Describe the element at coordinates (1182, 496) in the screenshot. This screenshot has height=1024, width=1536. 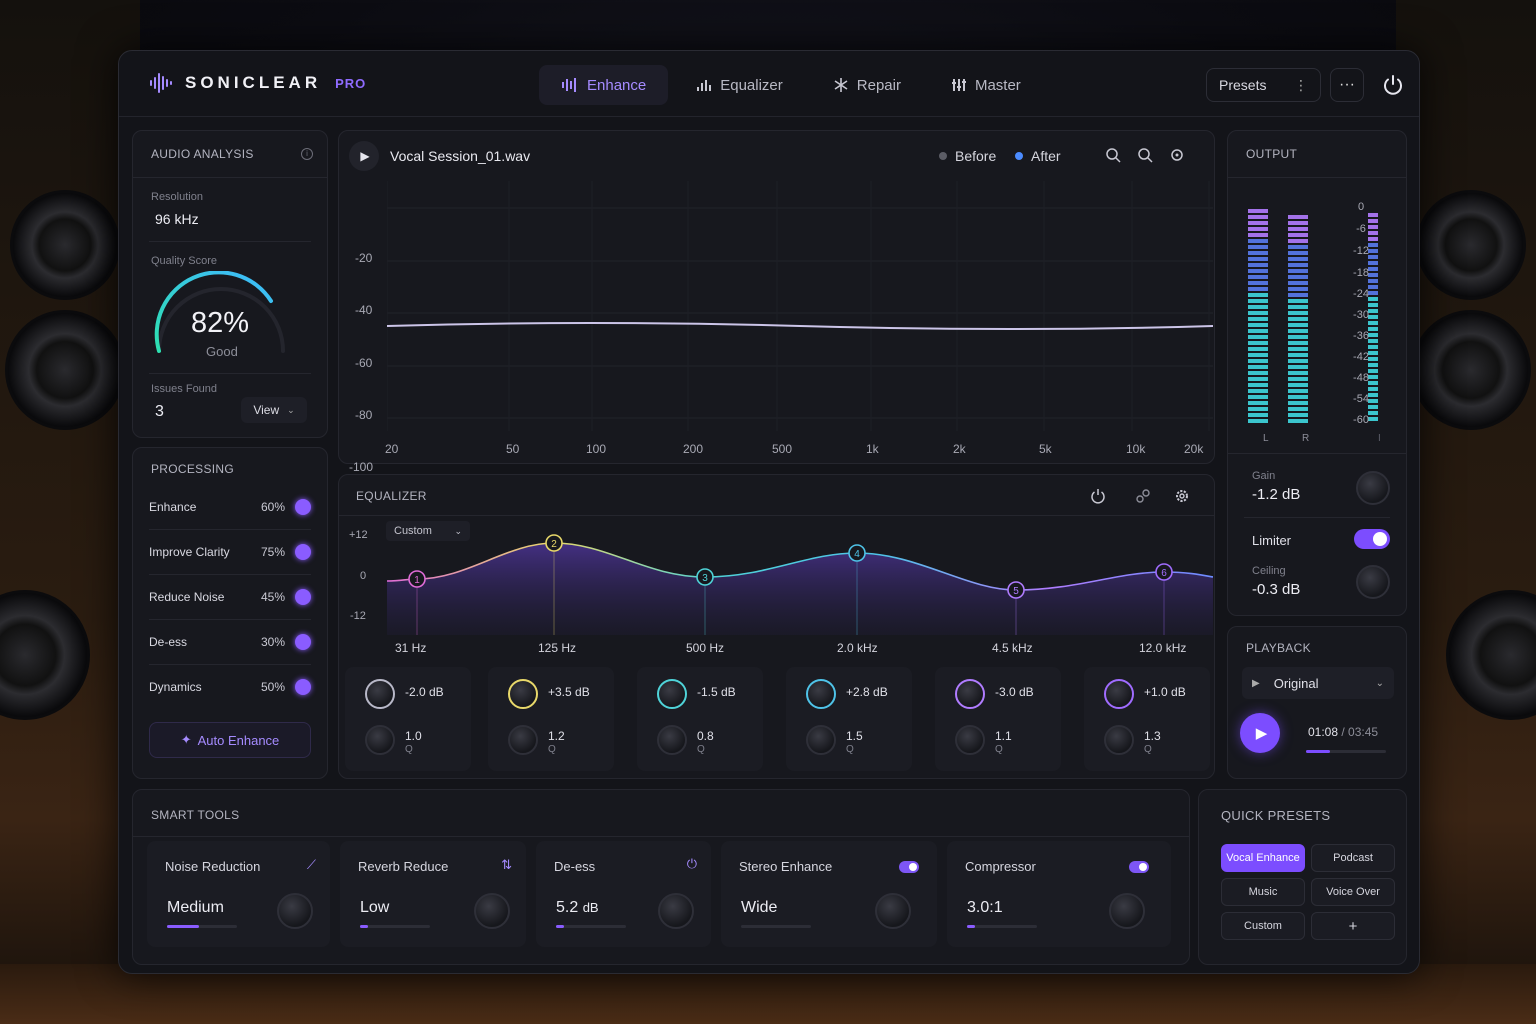
I see `eq-settings-icon` at that location.